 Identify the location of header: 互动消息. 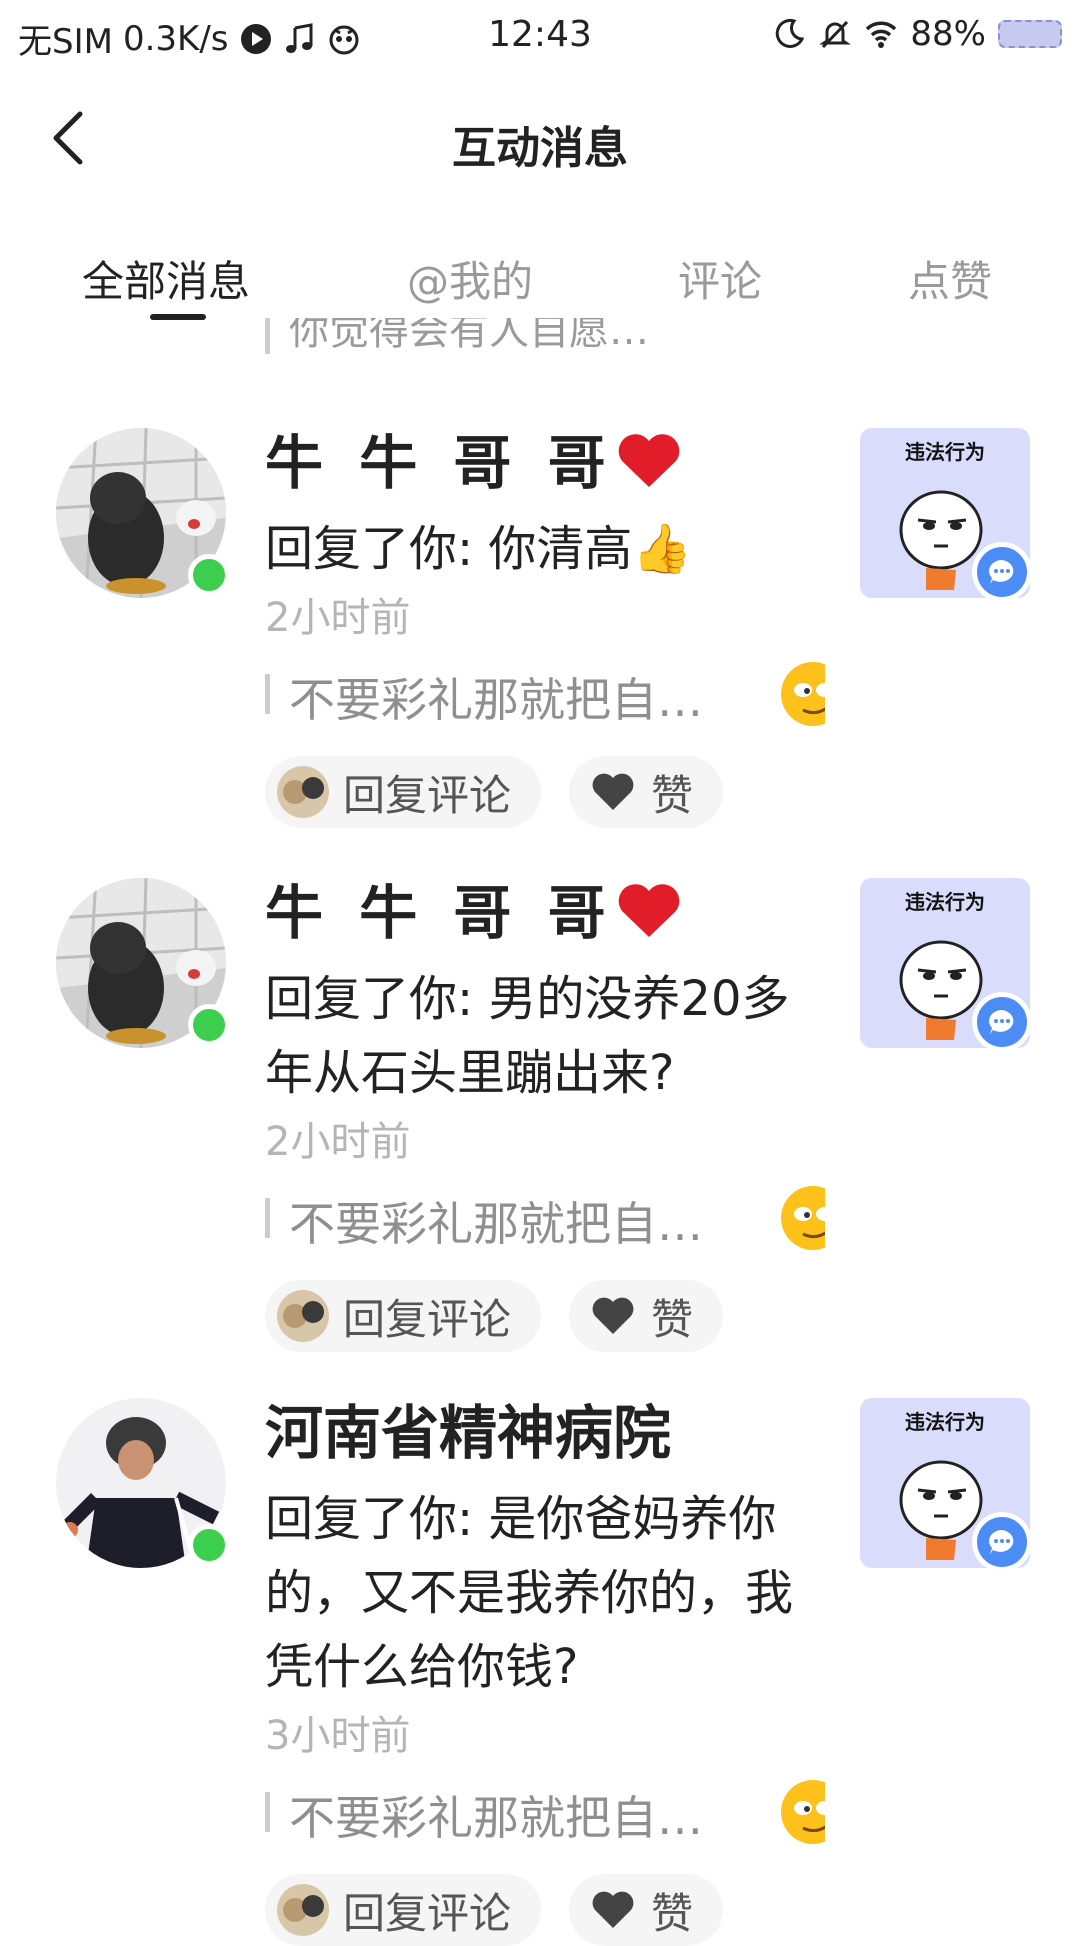
(540, 138).